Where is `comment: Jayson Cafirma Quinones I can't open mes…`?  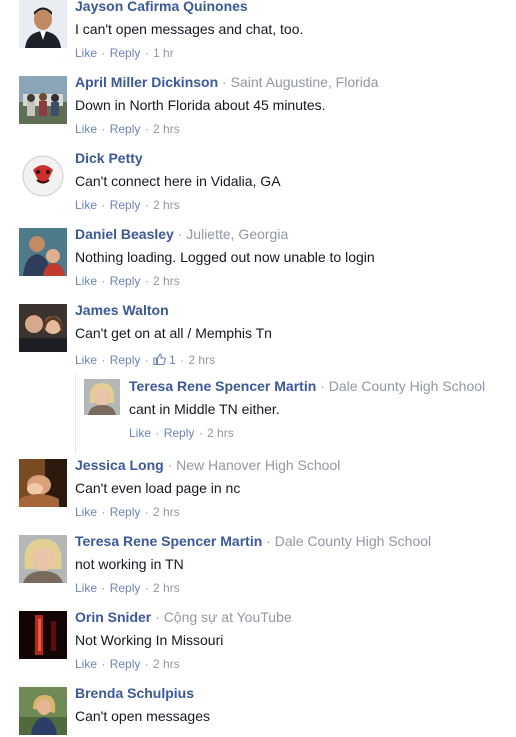 comment: Jayson Cafirma Quinones I can't open mes… is located at coordinates (258, 33).